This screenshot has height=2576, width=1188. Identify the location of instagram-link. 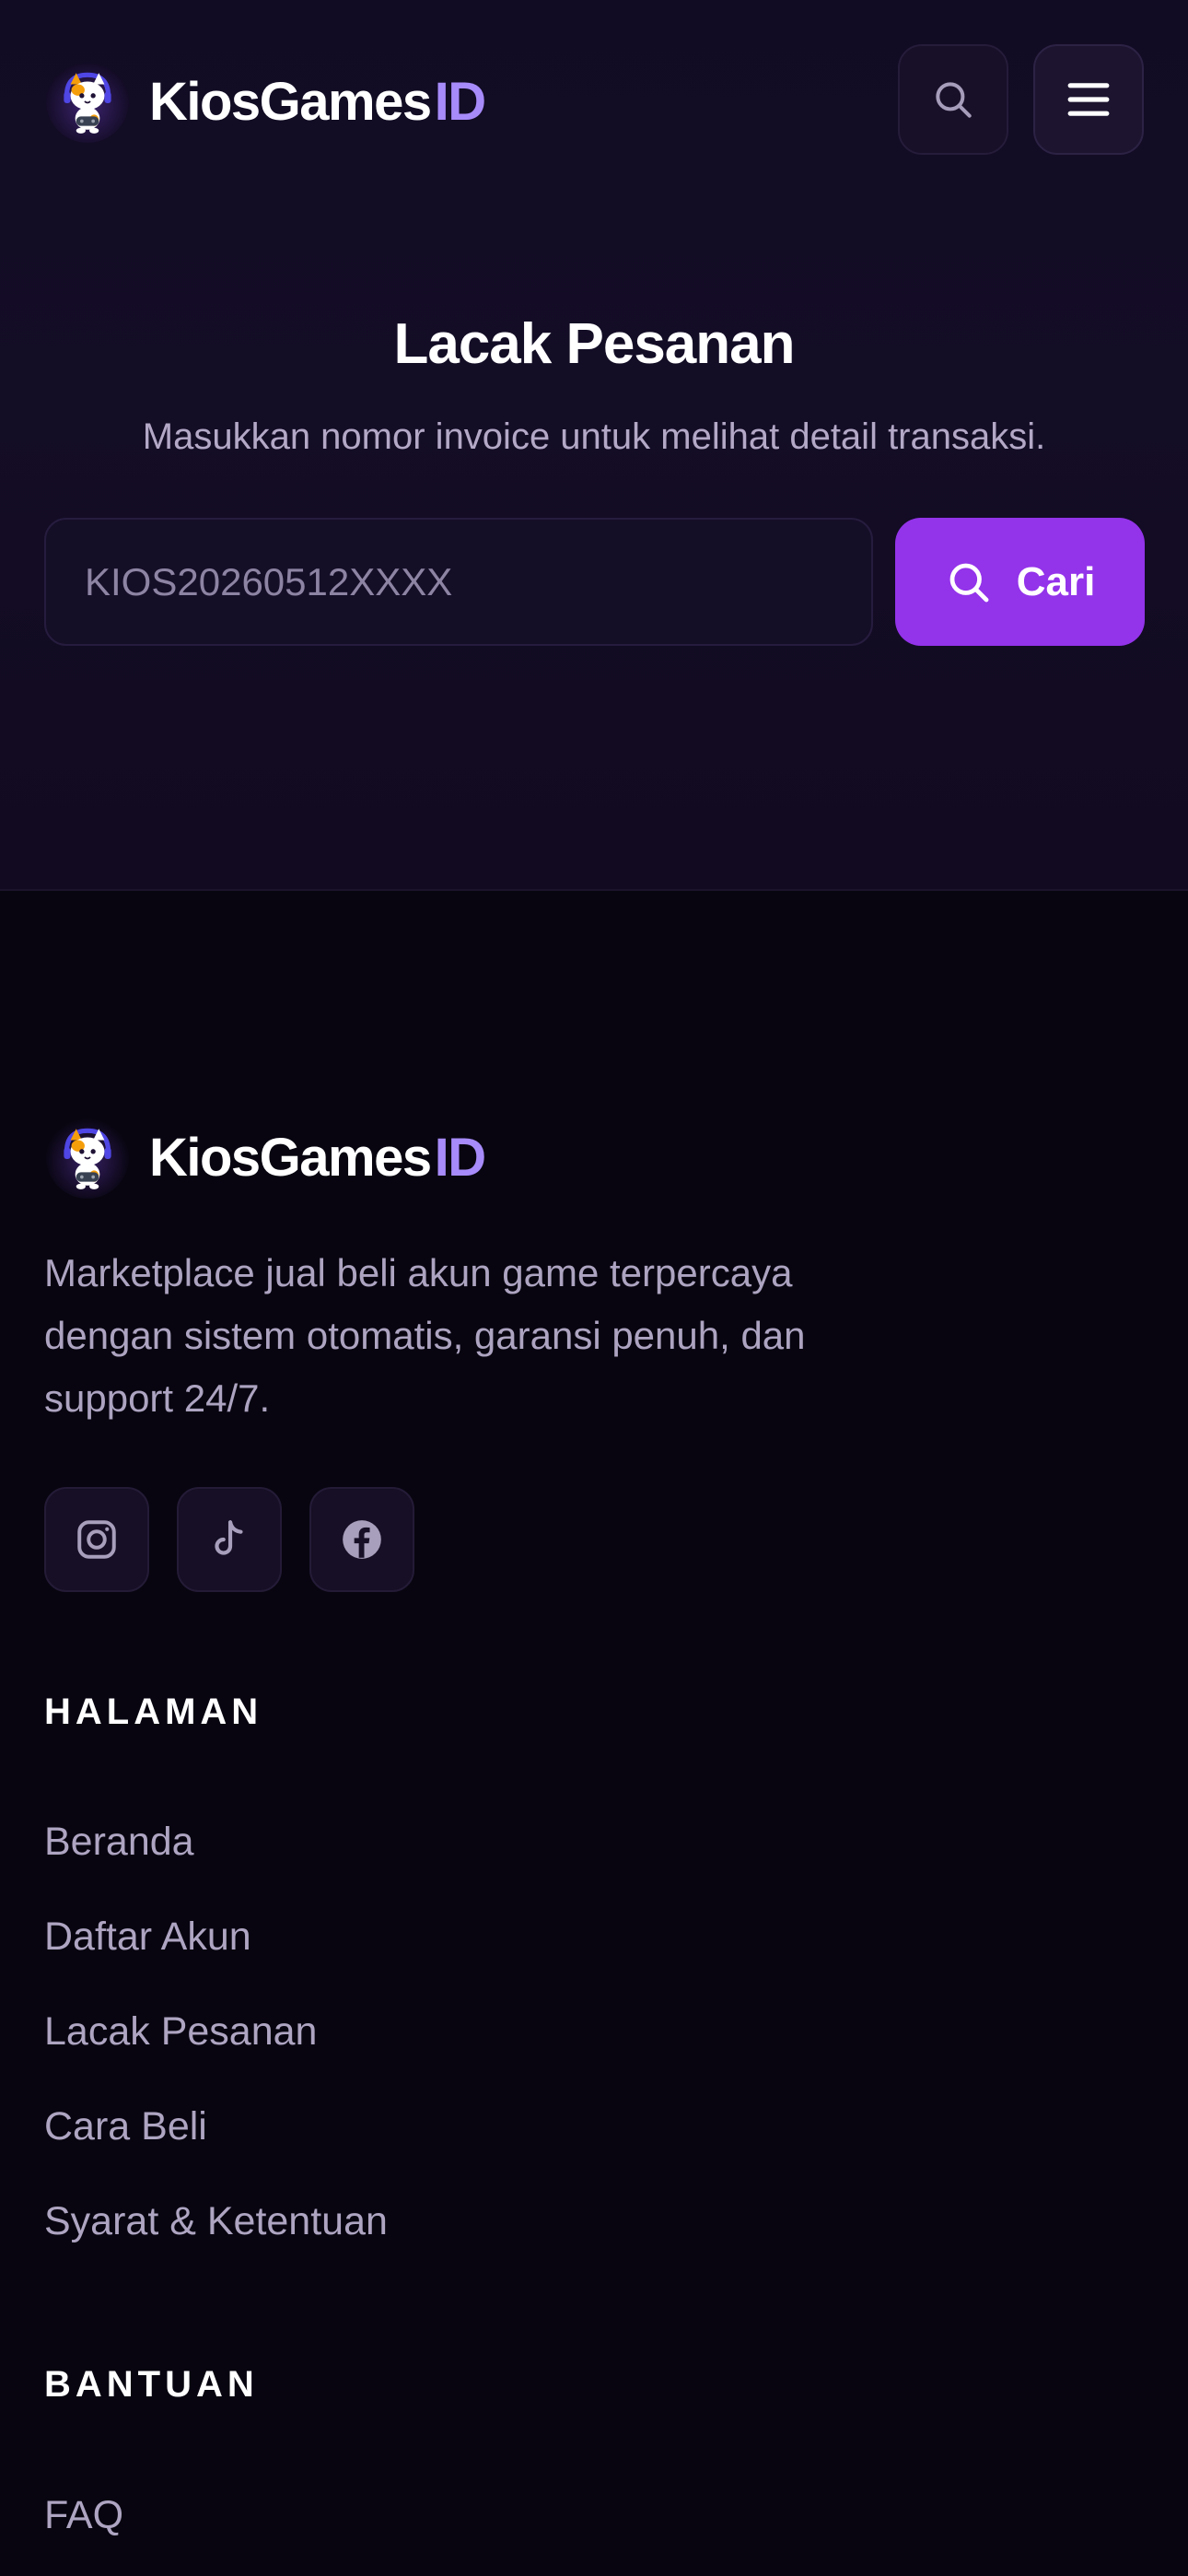
(96, 1539).